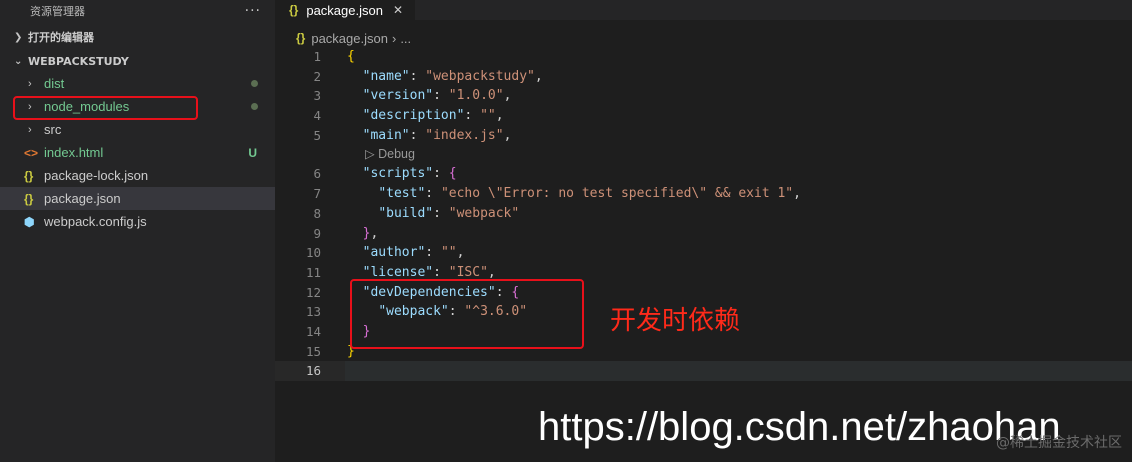 This screenshot has height=462, width=1132. I want to click on code-line: 8 "build": "webpack", so click(416, 213).